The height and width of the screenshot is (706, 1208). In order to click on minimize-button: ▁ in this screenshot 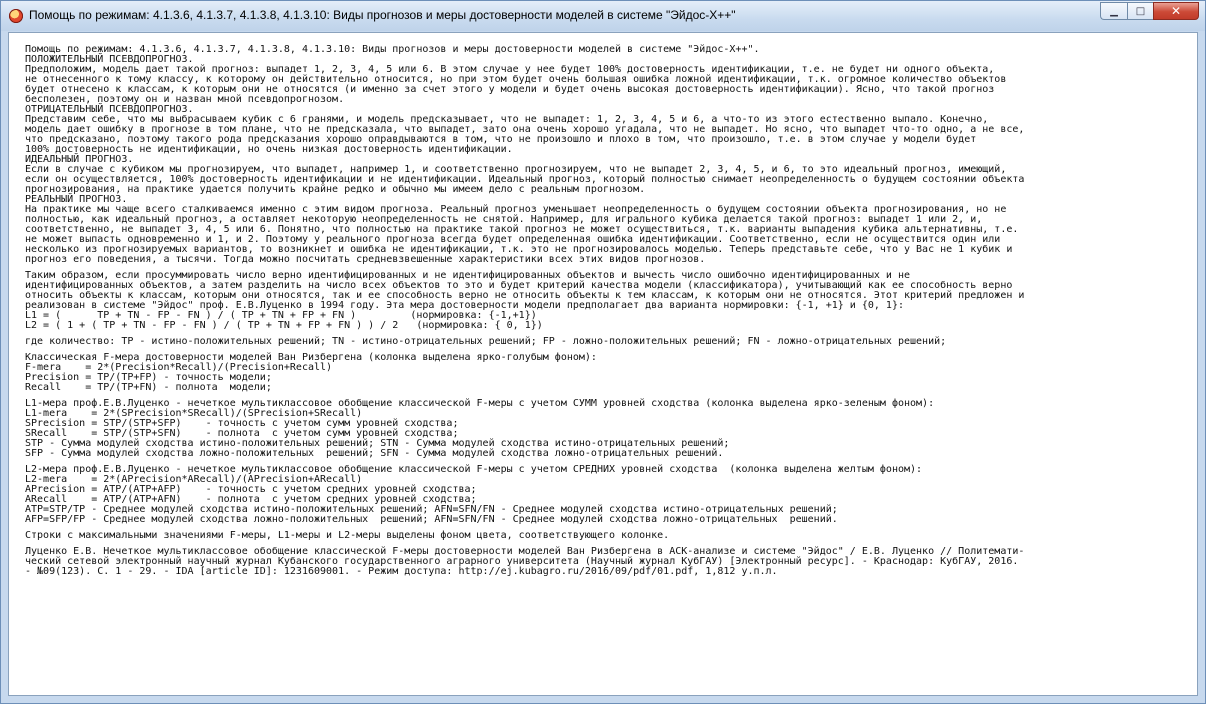, I will do `click(1113, 11)`.